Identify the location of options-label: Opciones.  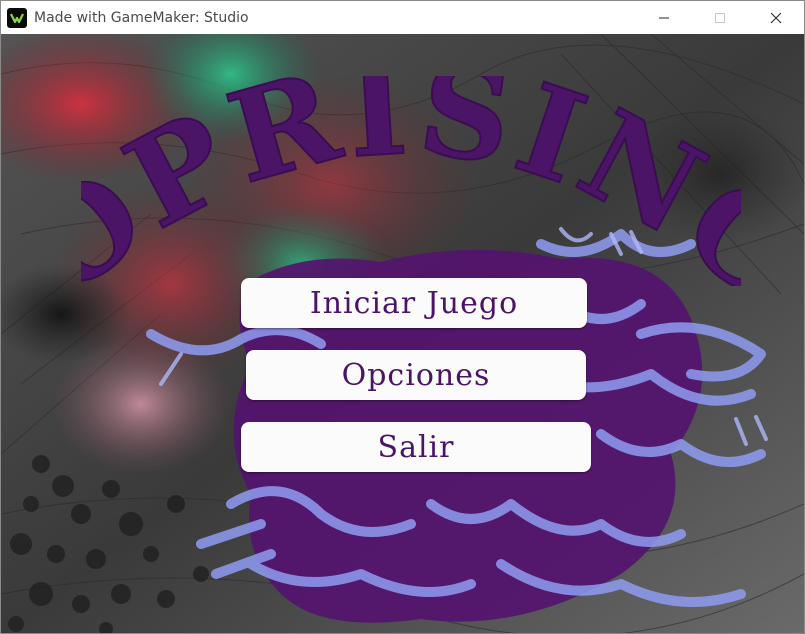
(416, 375).